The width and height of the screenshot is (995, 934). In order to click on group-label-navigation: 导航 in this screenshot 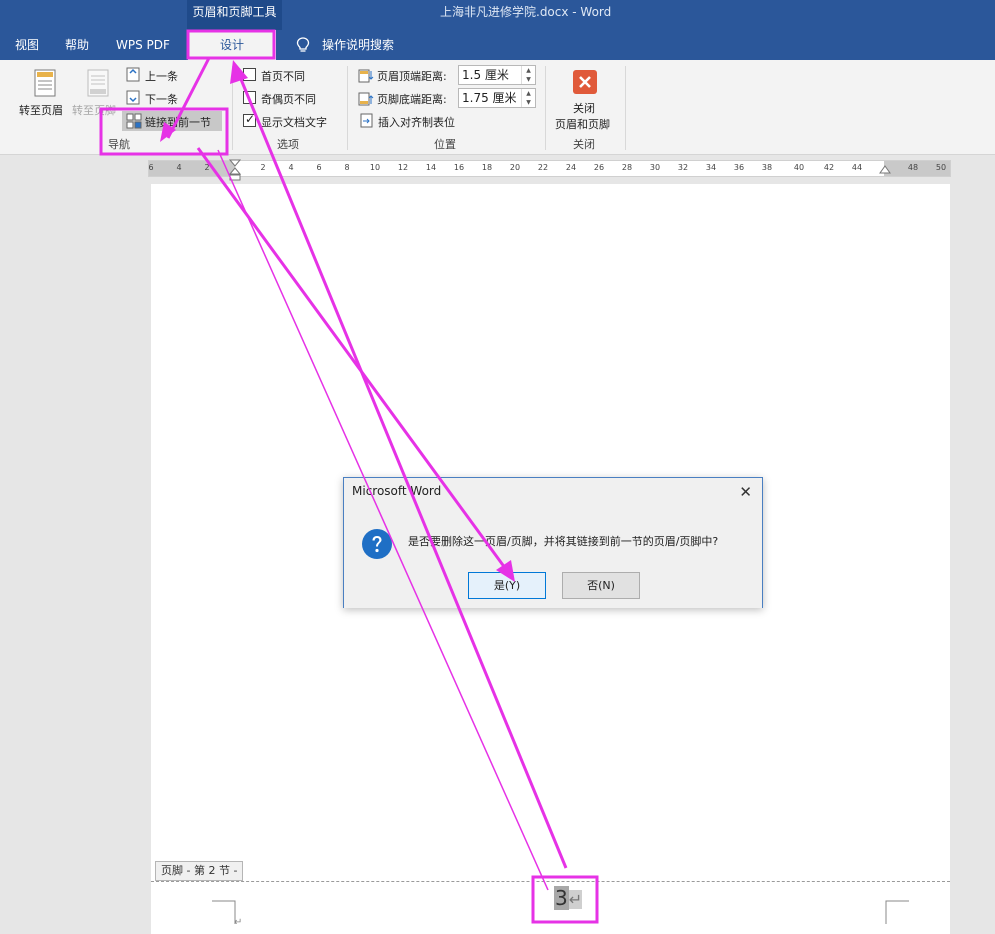, I will do `click(119, 144)`.